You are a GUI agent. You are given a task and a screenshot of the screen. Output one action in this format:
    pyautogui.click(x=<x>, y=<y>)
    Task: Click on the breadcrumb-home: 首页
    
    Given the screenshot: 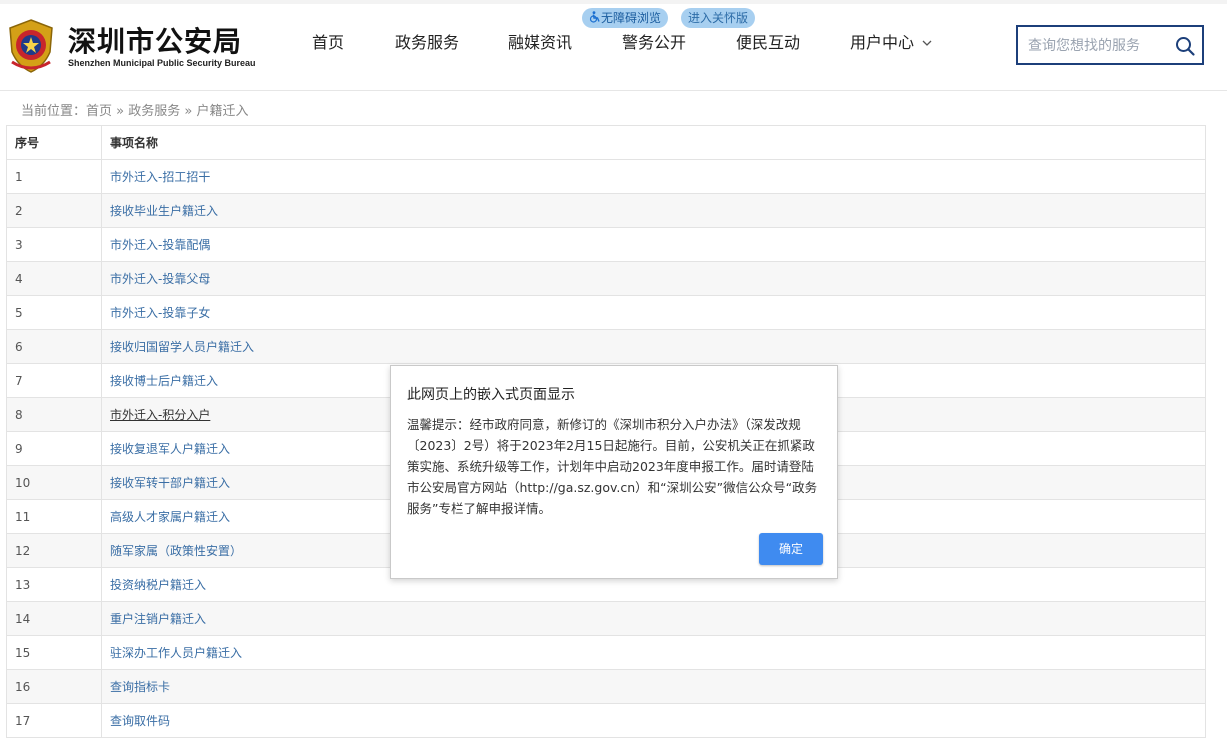 What is the action you would take?
    pyautogui.click(x=99, y=111)
    